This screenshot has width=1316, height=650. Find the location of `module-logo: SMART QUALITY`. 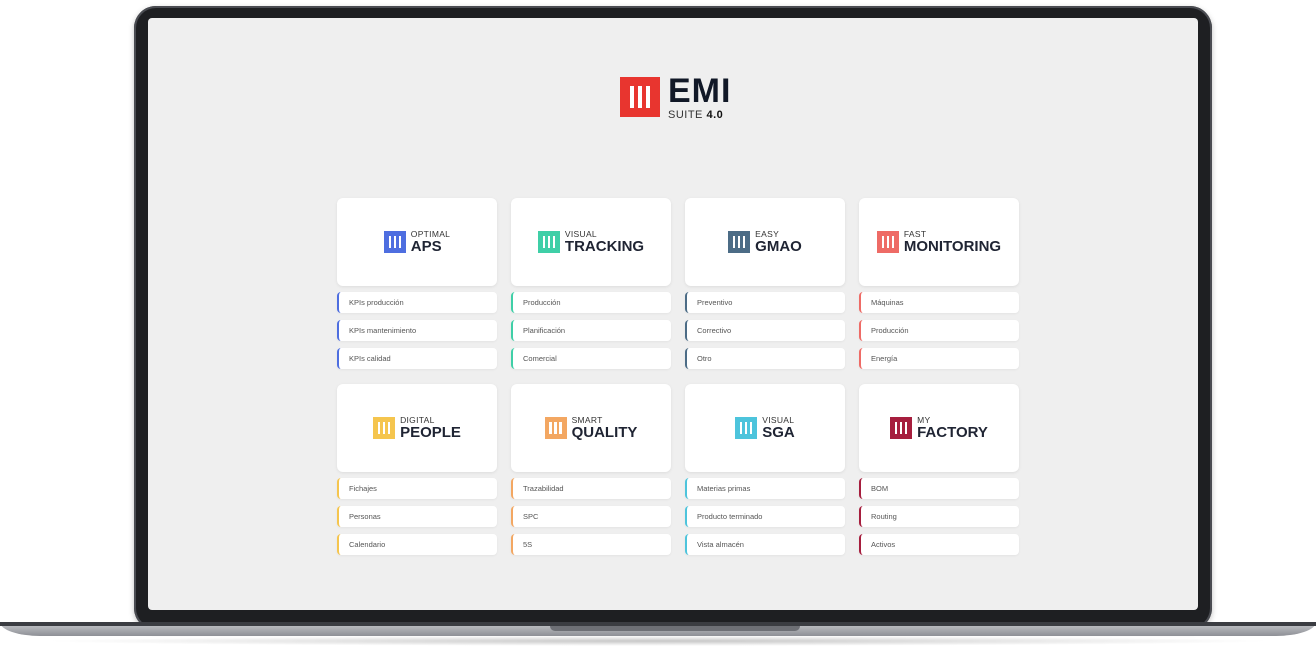

module-logo: SMART QUALITY is located at coordinates (591, 428).